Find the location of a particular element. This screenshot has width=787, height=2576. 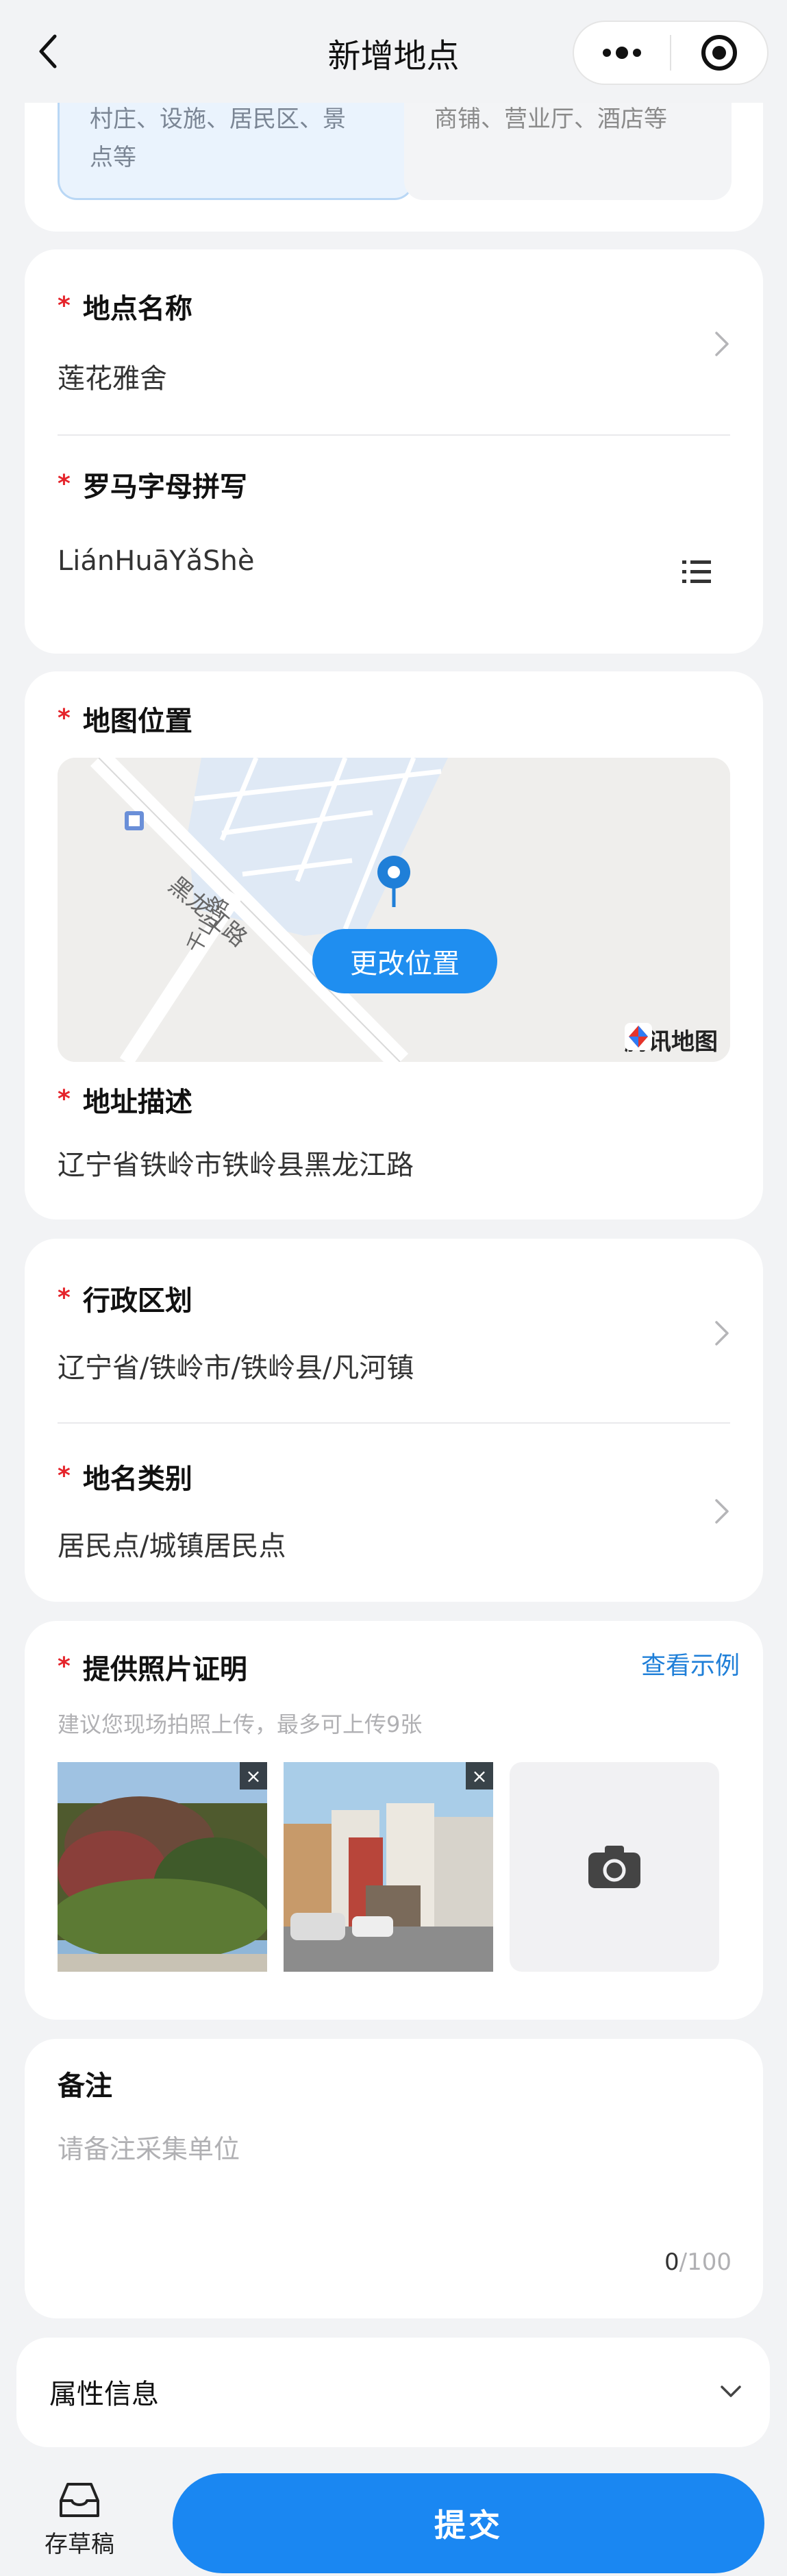

nav-bar: 新增地点 is located at coordinates (394, 51).